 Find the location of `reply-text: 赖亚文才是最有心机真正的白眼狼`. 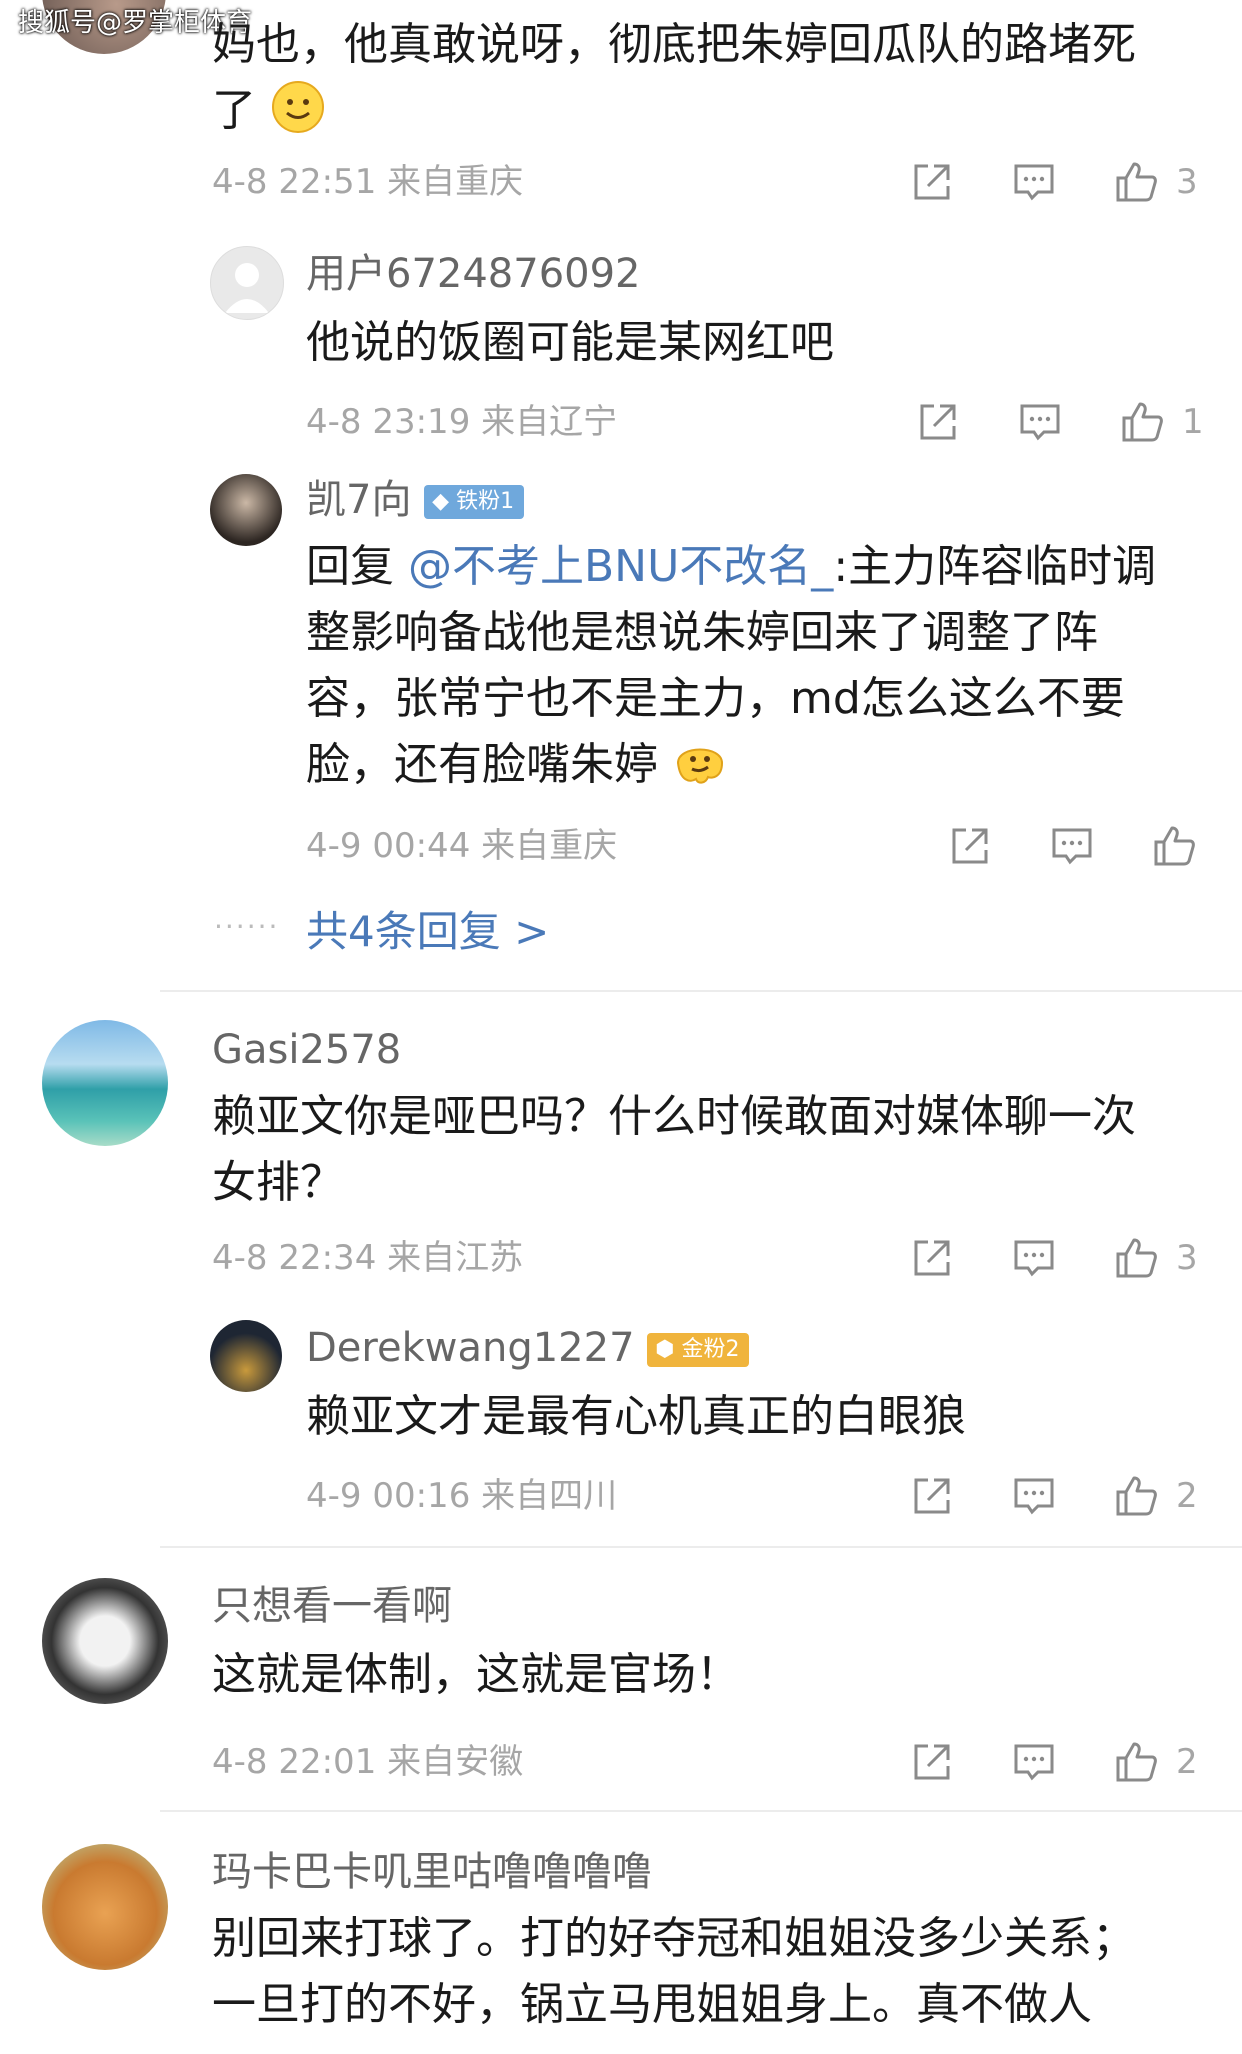

reply-text: 赖亚文才是最有心机真正的白眼狼 is located at coordinates (636, 1416).